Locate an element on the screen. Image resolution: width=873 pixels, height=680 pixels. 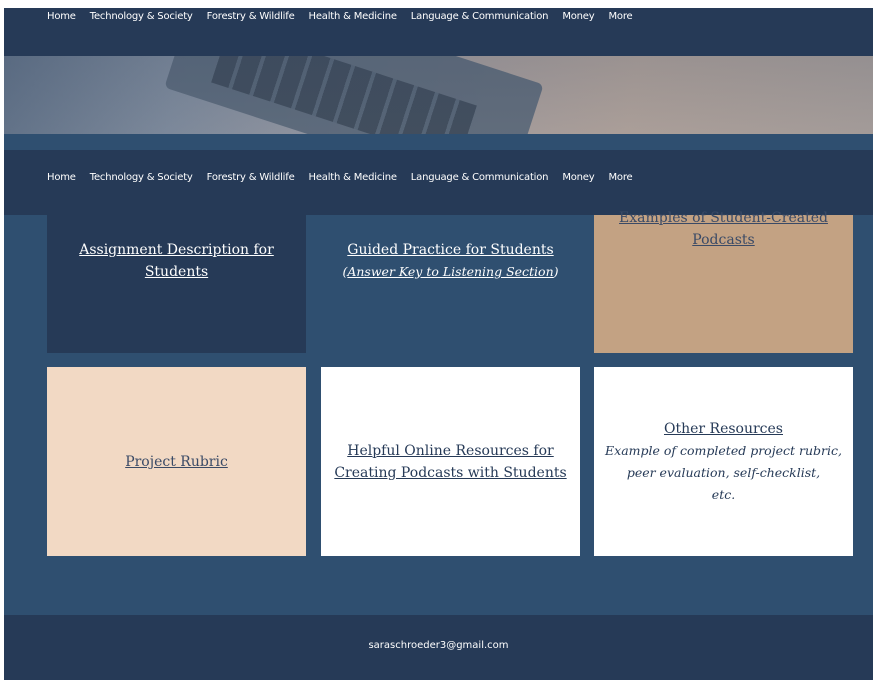
examples-link-group: Examples of Student-Created Podcasts is located at coordinates (723, 229).